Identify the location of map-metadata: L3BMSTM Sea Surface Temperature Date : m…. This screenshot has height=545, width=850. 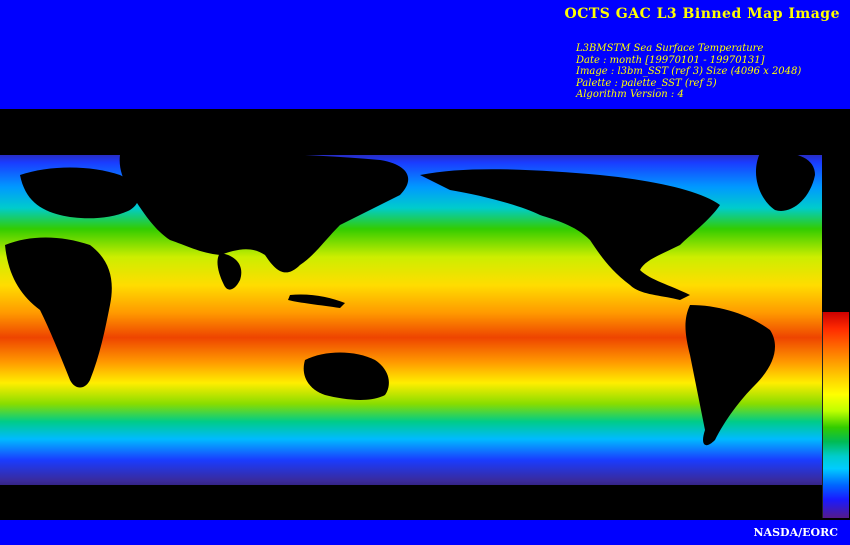
(688, 72).